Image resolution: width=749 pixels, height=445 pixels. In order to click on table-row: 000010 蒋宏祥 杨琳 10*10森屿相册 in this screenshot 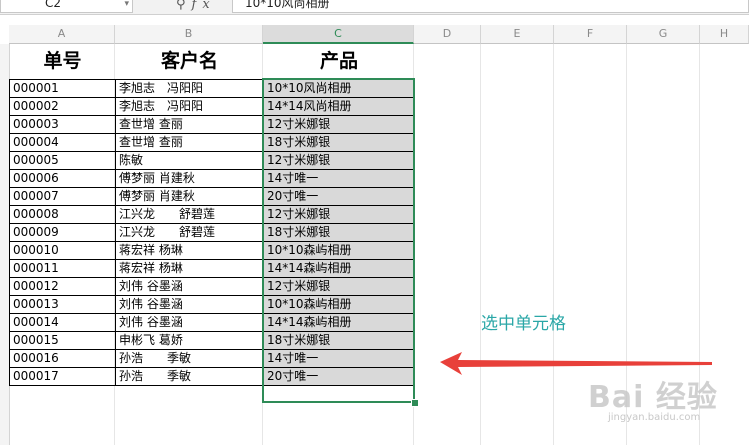, I will do `click(212, 250)`.